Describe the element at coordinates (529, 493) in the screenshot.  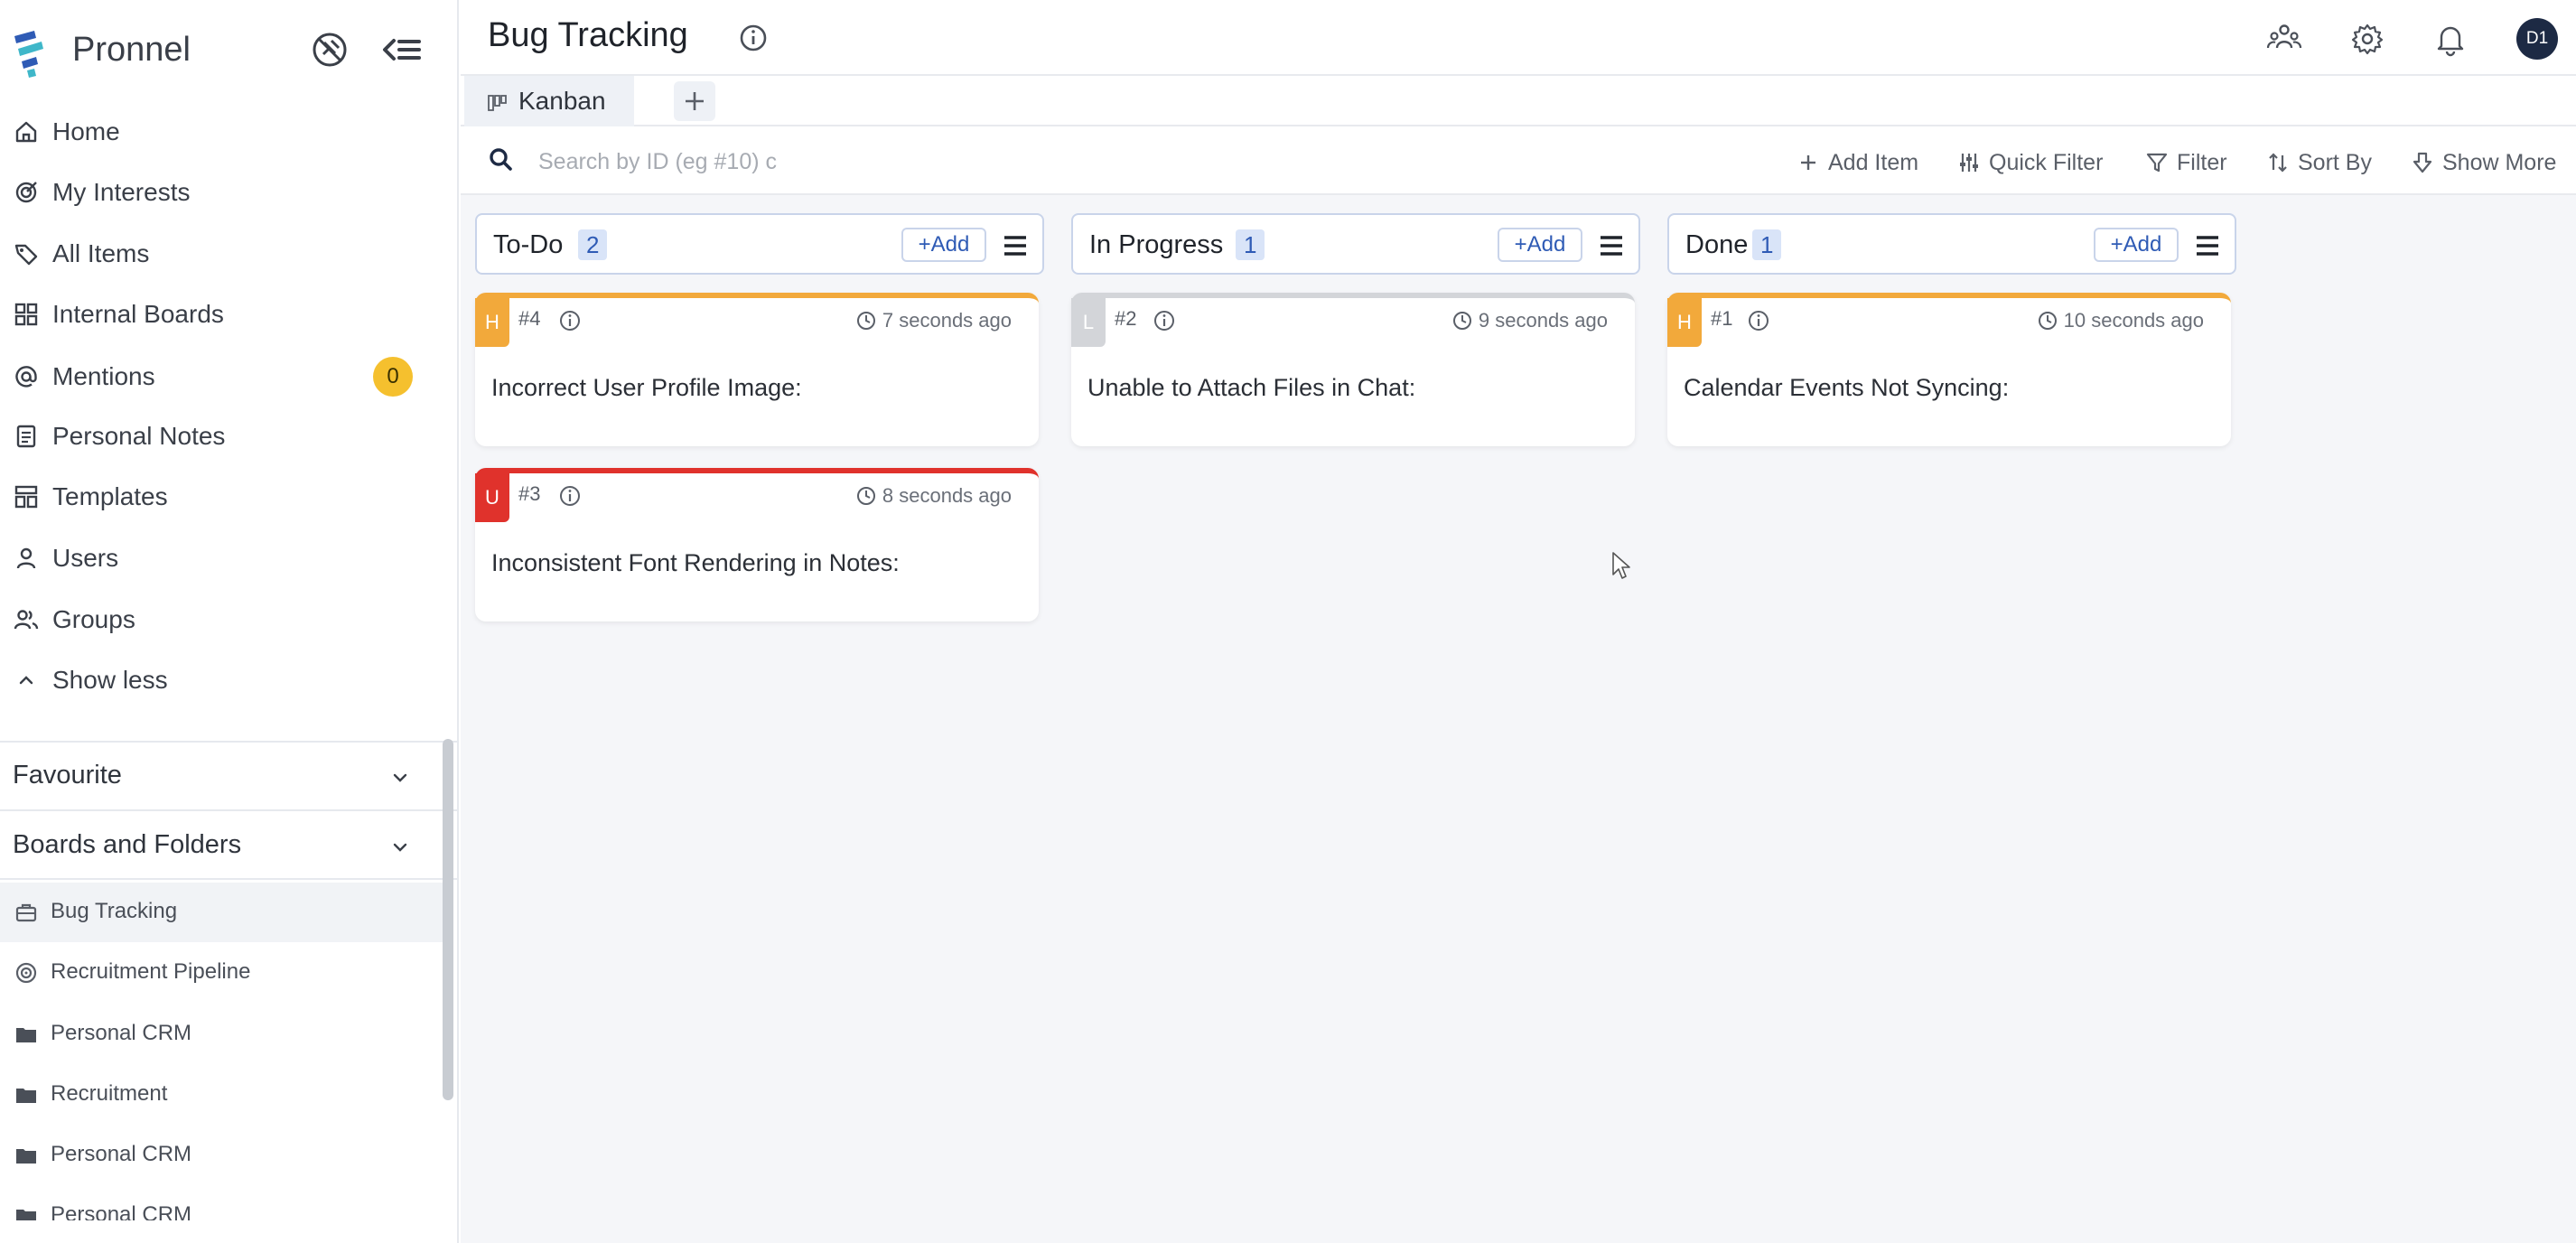
I see `card-id: #3` at that location.